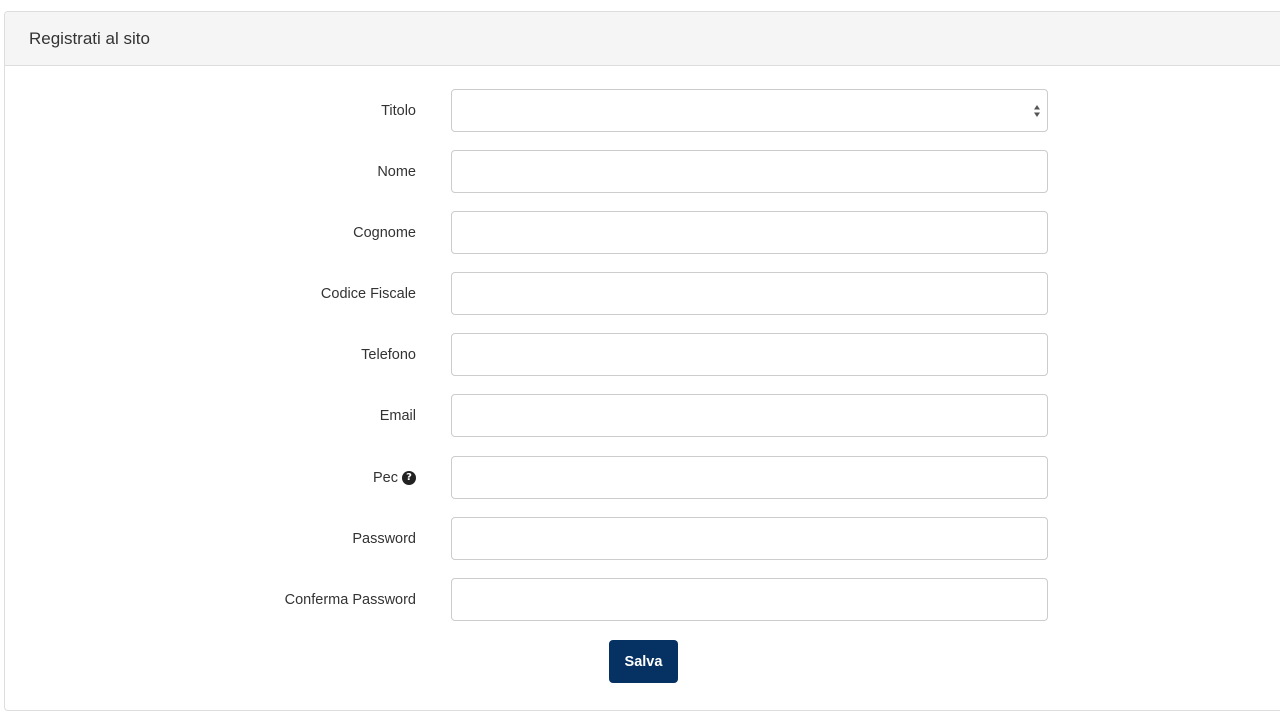 The image size is (1280, 711). Describe the element at coordinates (385, 478) in the screenshot. I see `pec-label: Pec` at that location.